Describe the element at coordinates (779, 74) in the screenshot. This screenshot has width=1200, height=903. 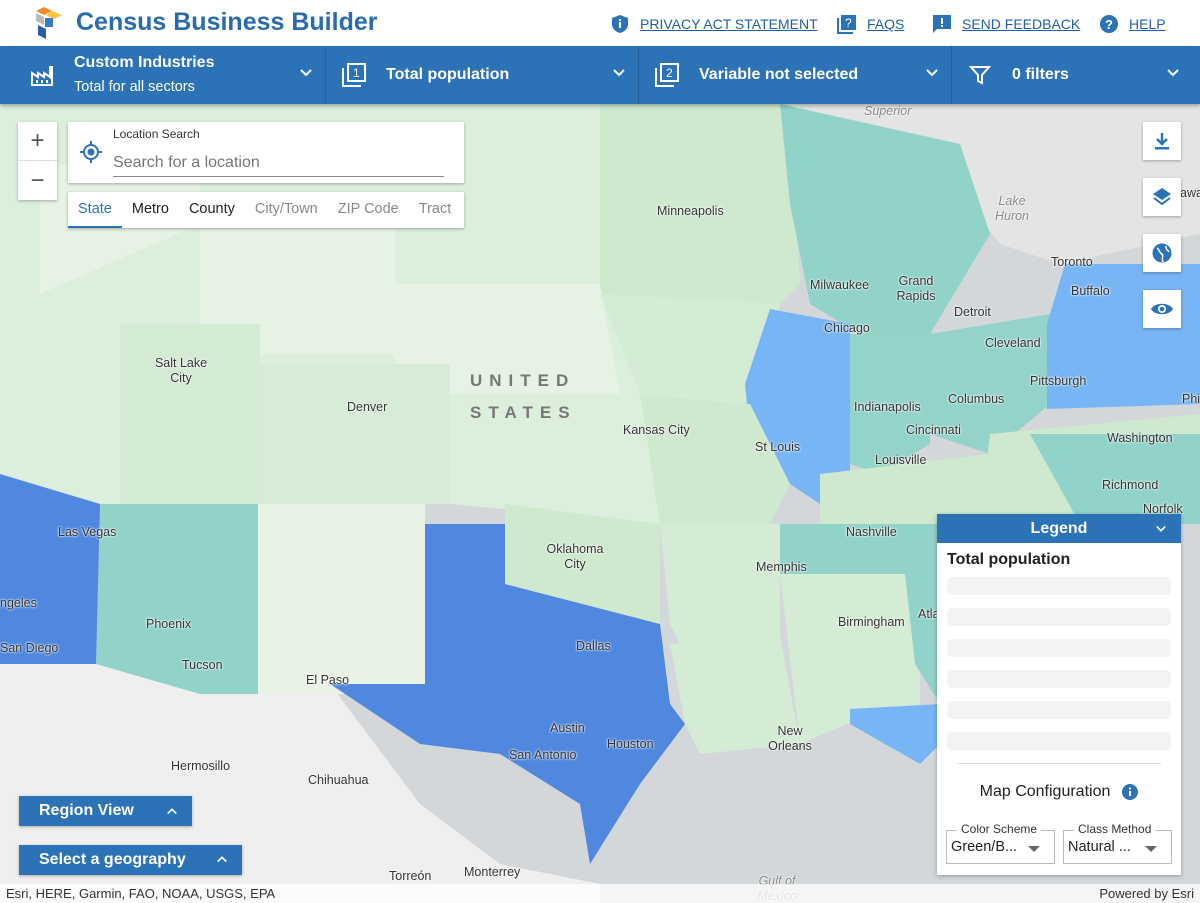
I see `variable-2-label: Variable not selected` at that location.